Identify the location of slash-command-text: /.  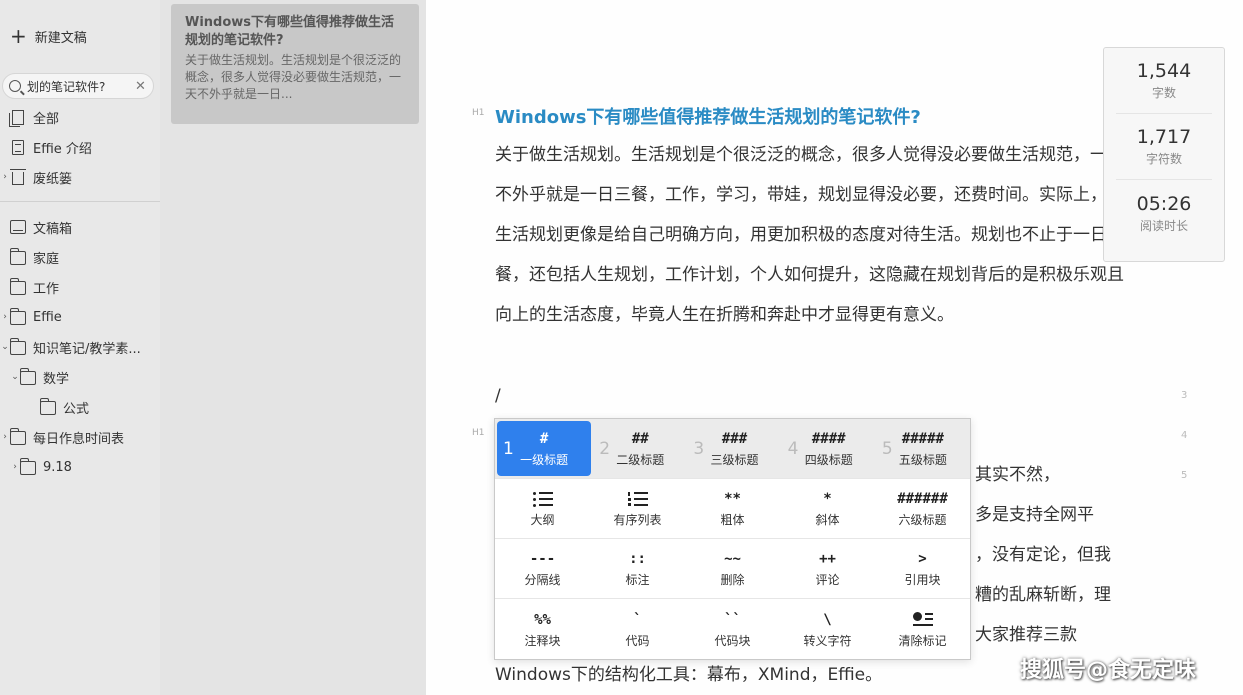
(498, 396).